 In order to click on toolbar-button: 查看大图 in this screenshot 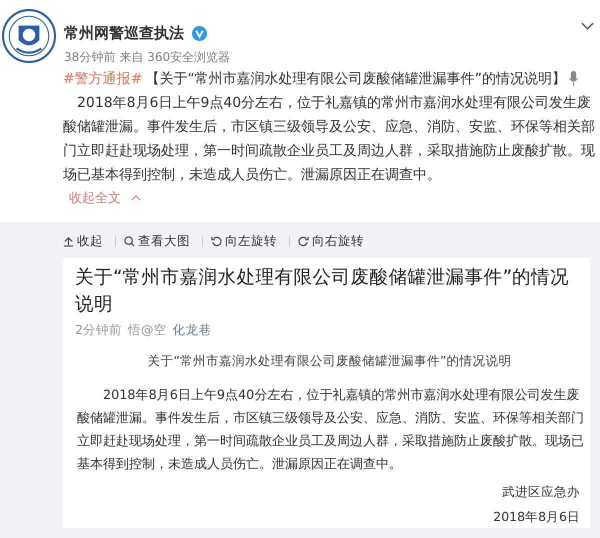, I will do `click(159, 241)`.